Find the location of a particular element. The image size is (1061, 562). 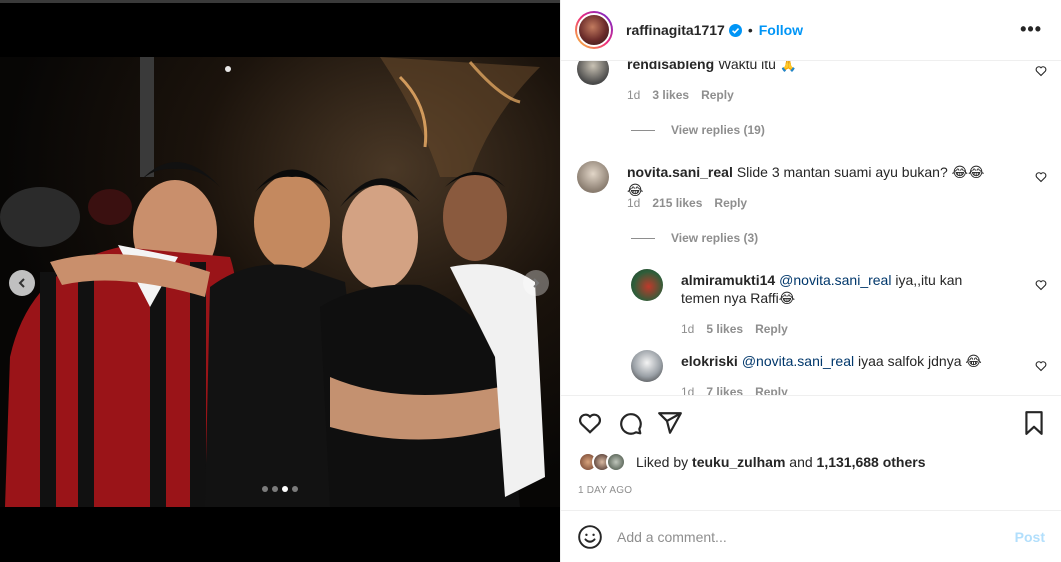

comment-message: Waktu itu 🙏 is located at coordinates (758, 66).